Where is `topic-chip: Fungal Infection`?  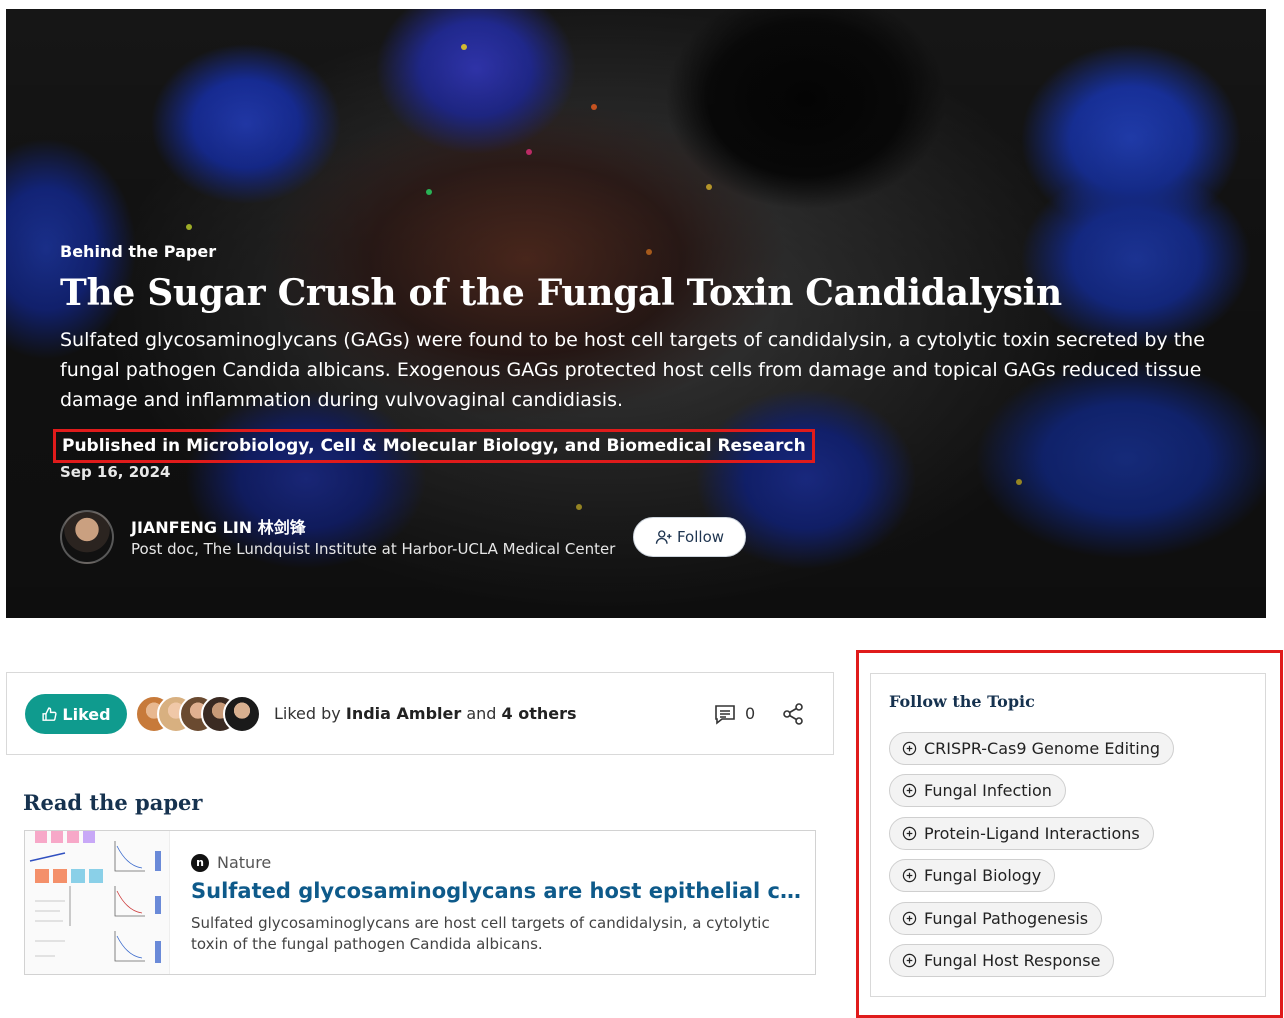
topic-chip: Fungal Infection is located at coordinates (977, 790).